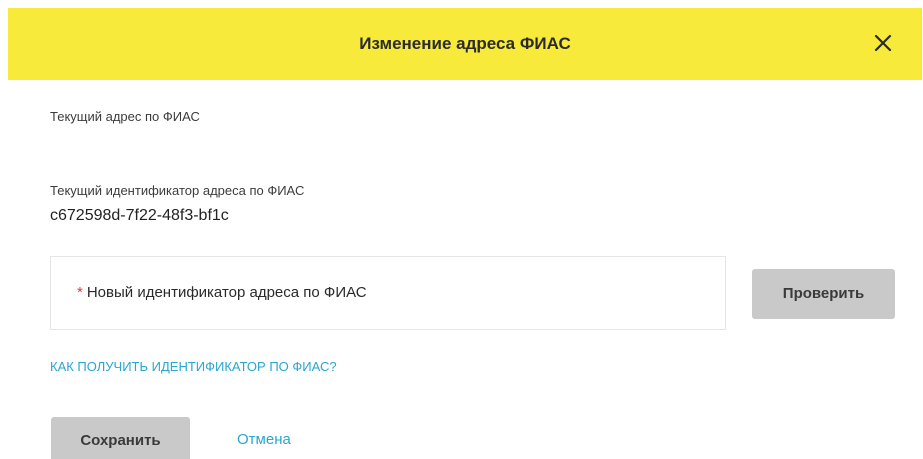 The height and width of the screenshot is (459, 923). Describe the element at coordinates (125, 116) in the screenshot. I see `current-address-label: Текущий адрес по ФИАС` at that location.